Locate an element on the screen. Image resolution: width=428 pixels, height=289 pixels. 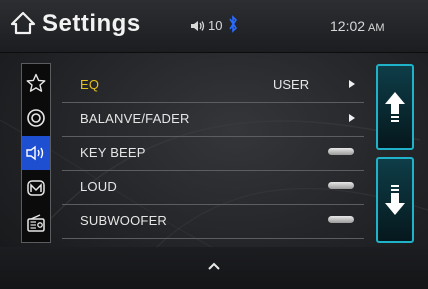
arrow-up-icon is located at coordinates (395, 107).